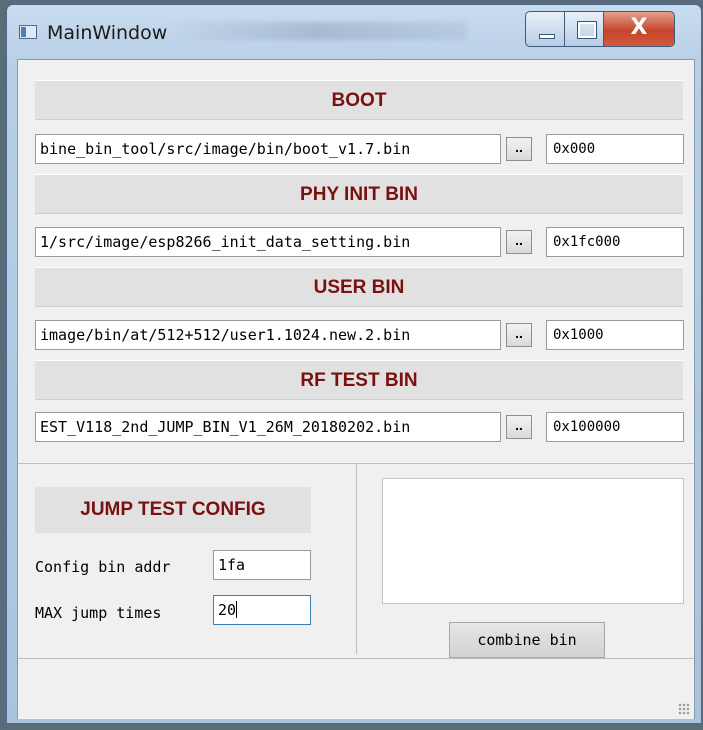 The height and width of the screenshot is (730, 703). What do you see at coordinates (684, 709) in the screenshot?
I see `resize-grip-icon` at bounding box center [684, 709].